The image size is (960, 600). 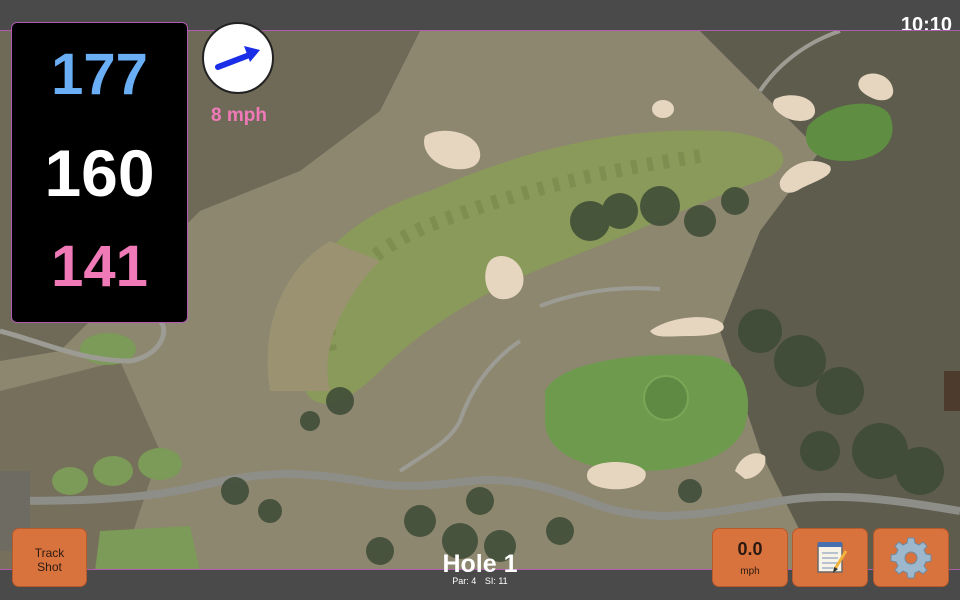 I want to click on hole-info: Par: 4 SI: 11, so click(x=480, y=581).